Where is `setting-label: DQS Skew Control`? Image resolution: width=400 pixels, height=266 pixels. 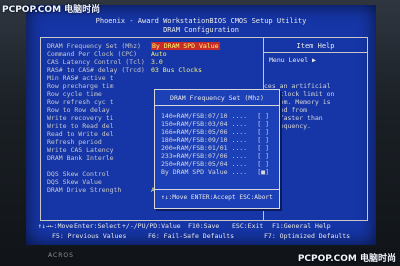 setting-label: DQS Skew Control is located at coordinates (78, 174).